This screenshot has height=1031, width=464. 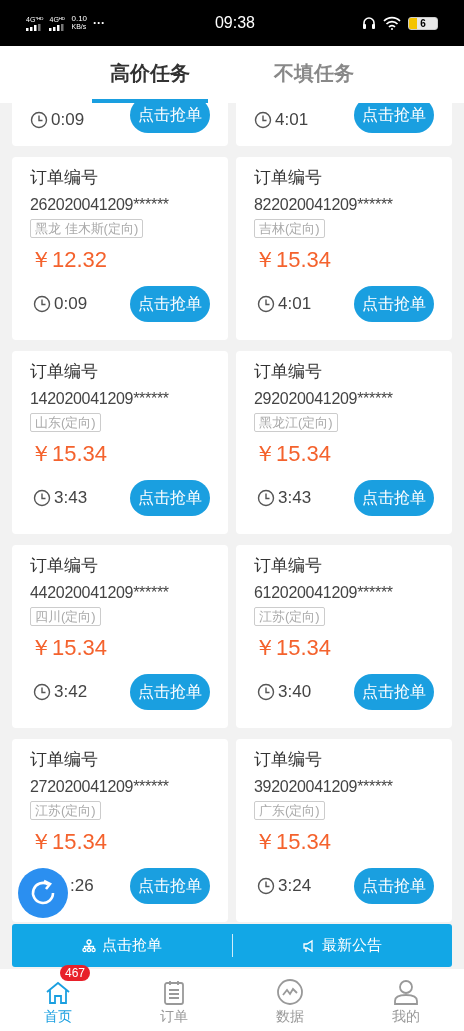 I want to click on announcement-button: 最新公告, so click(x=342, y=945).